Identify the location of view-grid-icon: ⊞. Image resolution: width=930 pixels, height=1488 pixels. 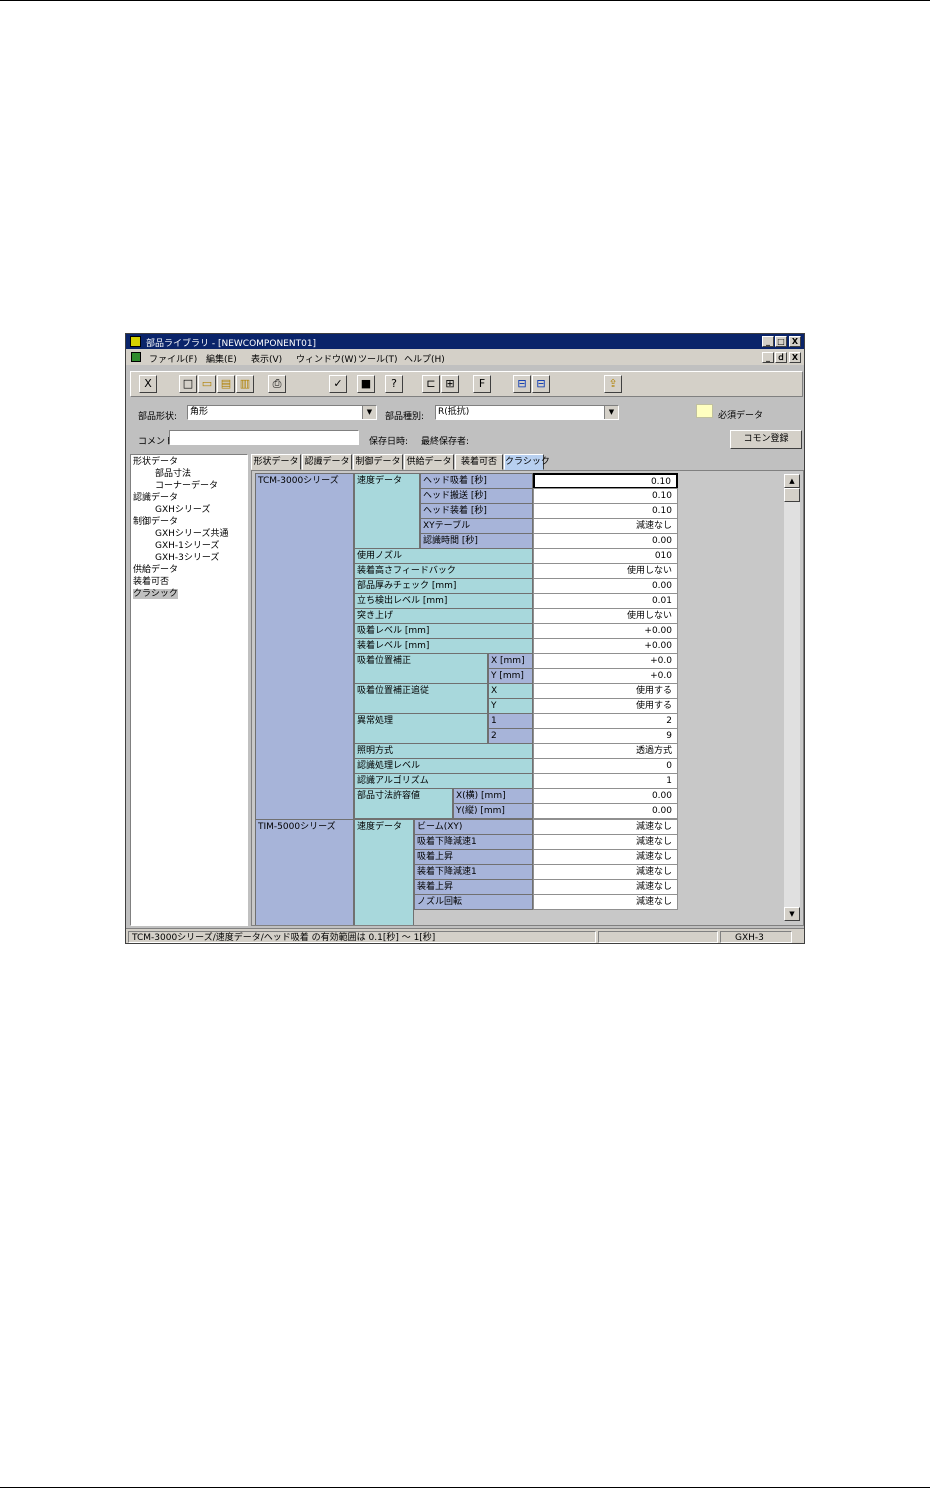
(450, 384).